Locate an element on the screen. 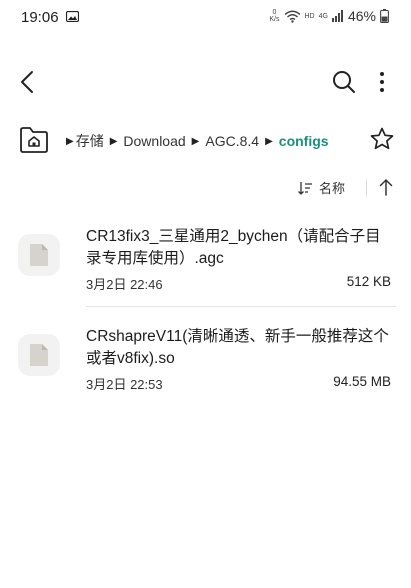 This screenshot has height=588, width=411. crumb-storage: 存储 is located at coordinates (90, 141).